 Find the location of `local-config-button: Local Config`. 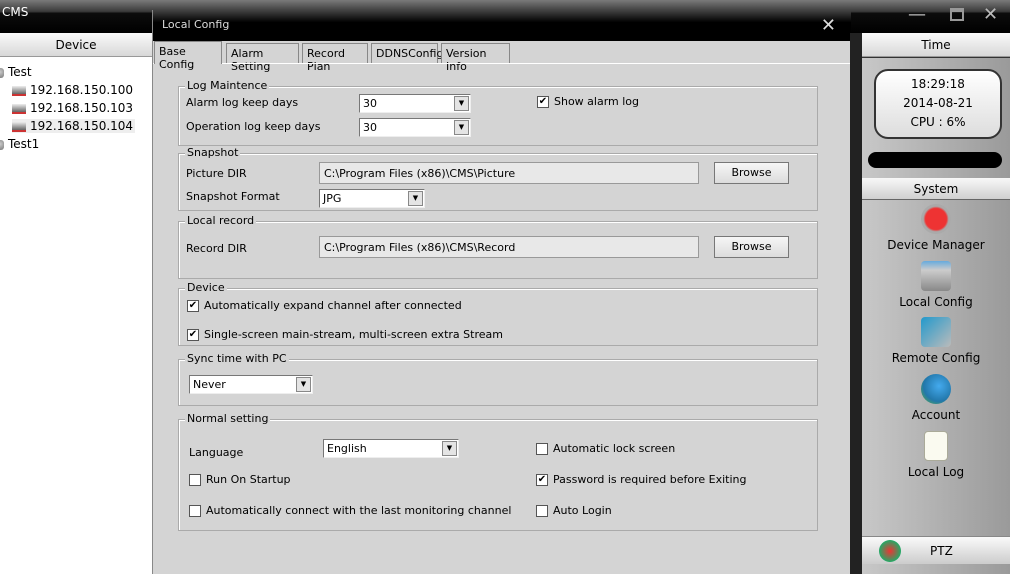

local-config-button: Local Config is located at coordinates (936, 285).